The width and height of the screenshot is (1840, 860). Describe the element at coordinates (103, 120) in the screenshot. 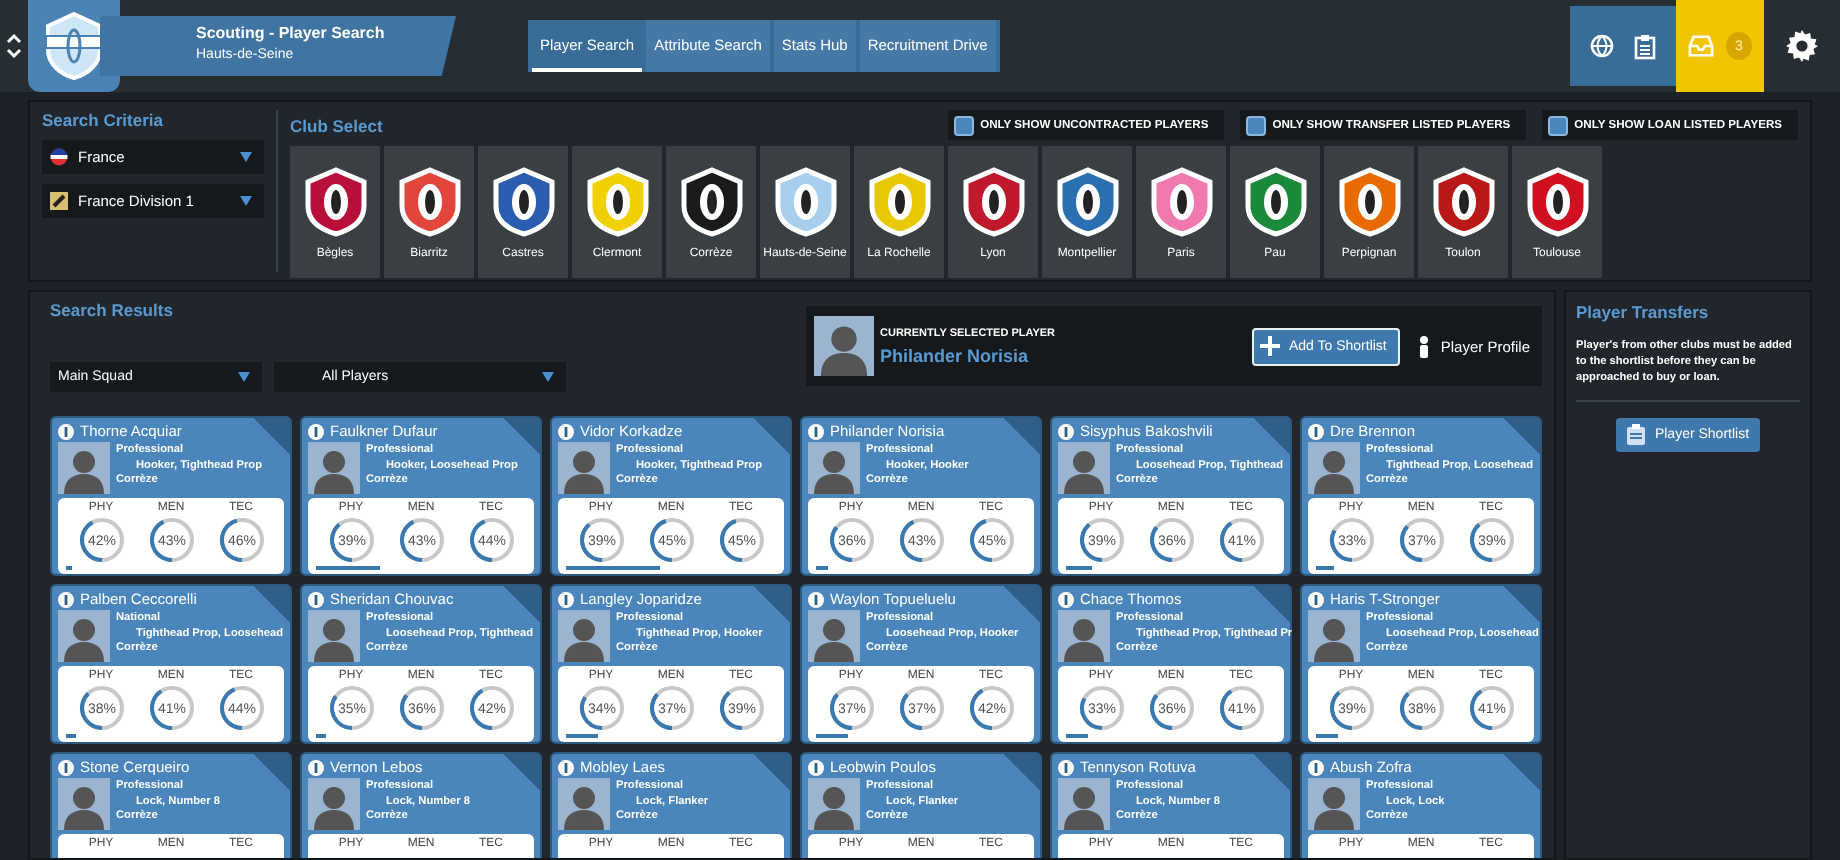

I see `section-title: Search Criteria` at that location.